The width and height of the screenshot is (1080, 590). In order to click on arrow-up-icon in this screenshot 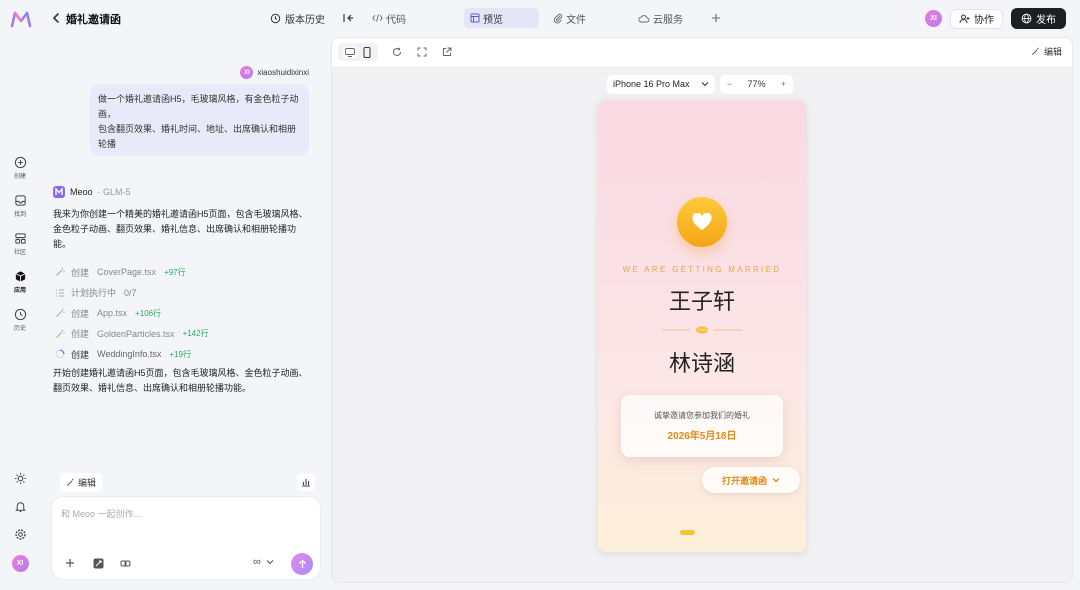, I will do `click(302, 564)`.